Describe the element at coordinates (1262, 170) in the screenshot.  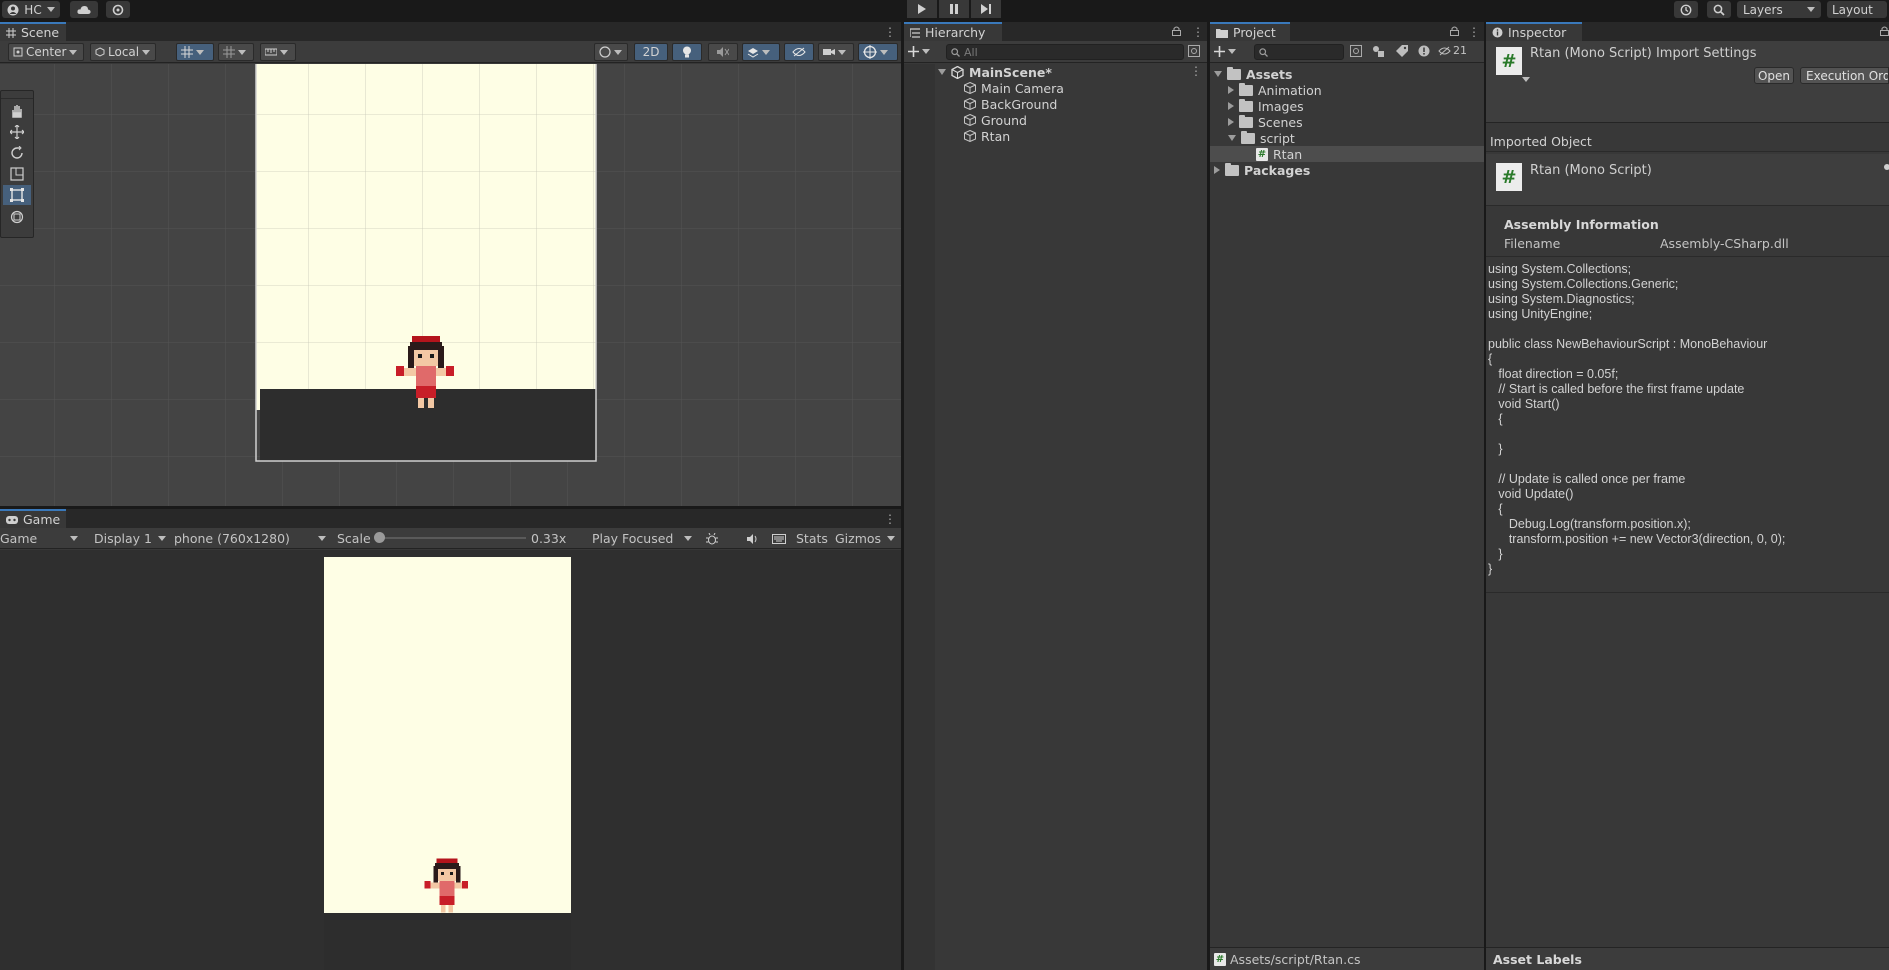
I see `project-folder-packages: Packages` at that location.